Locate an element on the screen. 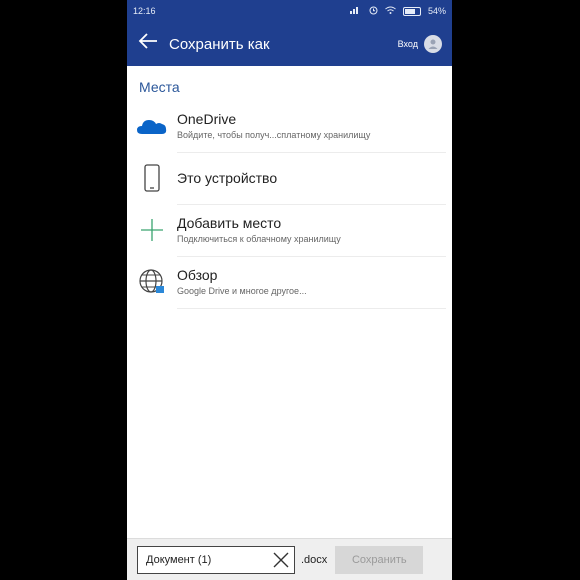 This screenshot has height=580, width=580. page-title: Сохранить как is located at coordinates (219, 44).